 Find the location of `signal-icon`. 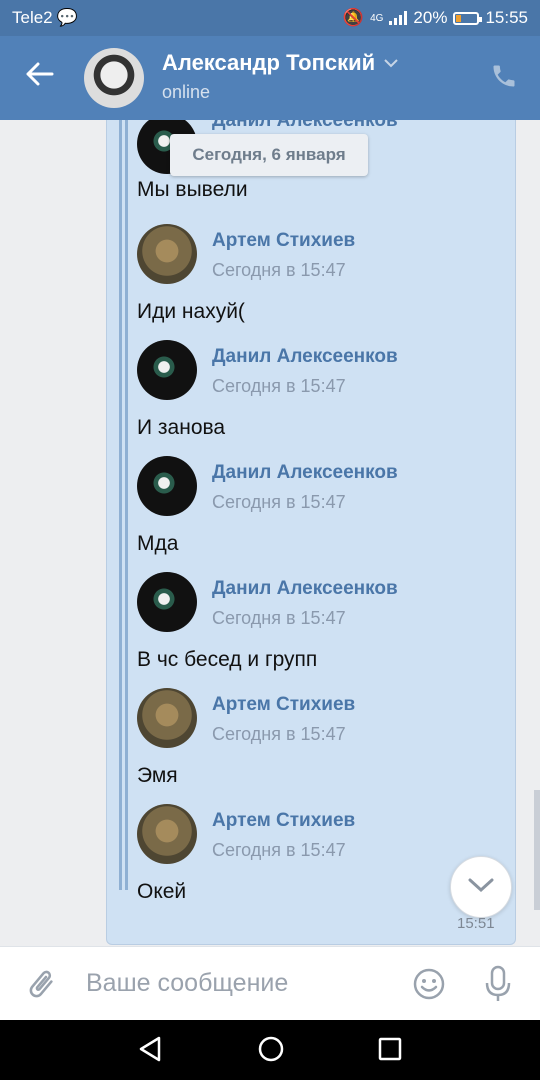

signal-icon is located at coordinates (398, 18).